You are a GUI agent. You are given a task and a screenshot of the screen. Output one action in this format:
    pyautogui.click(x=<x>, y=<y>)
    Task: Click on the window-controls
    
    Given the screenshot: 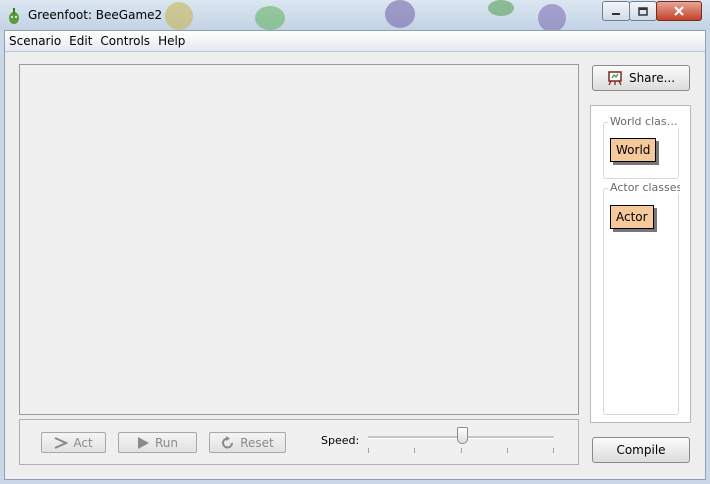 What is the action you would take?
    pyautogui.click(x=652, y=11)
    